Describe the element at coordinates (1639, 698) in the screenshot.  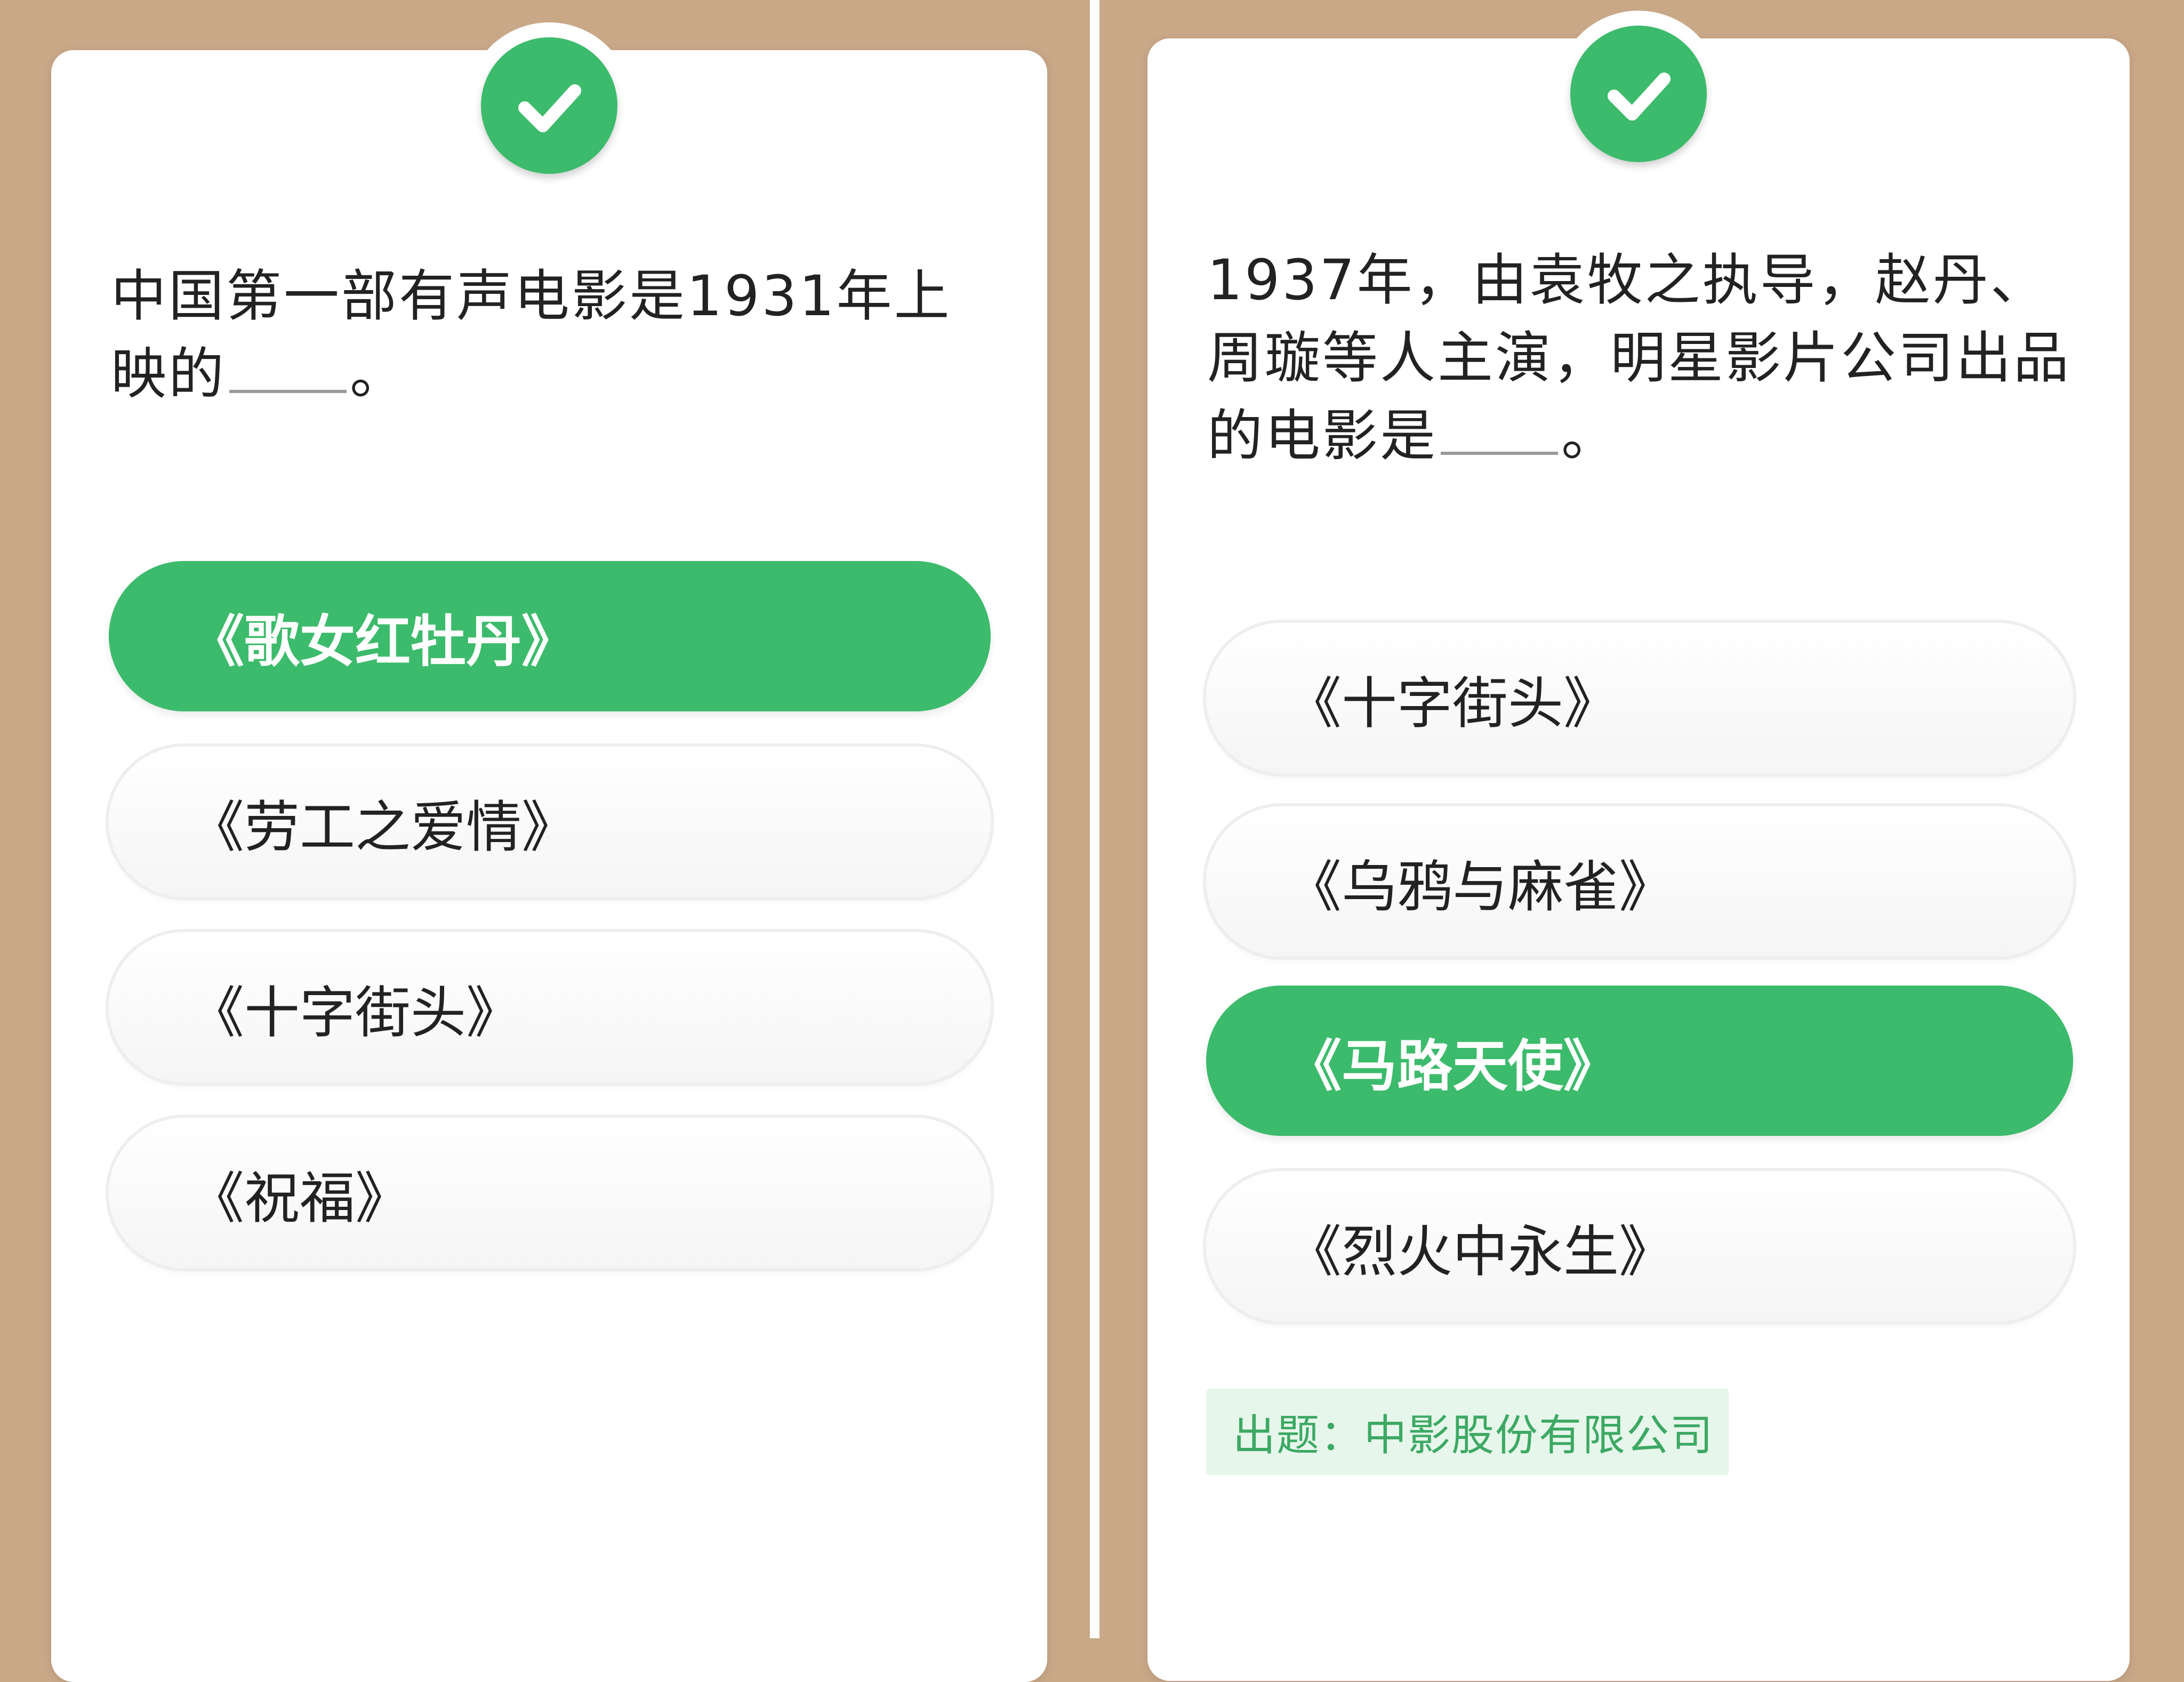
I see `option-1: 《十字街头》` at that location.